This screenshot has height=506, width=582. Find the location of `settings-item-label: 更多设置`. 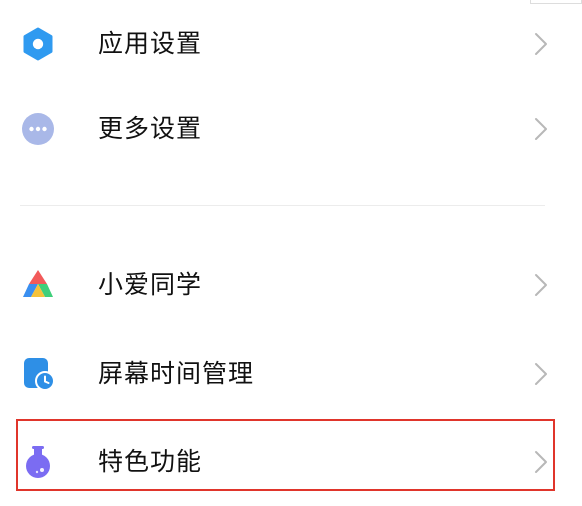

settings-item-label: 更多设置 is located at coordinates (150, 128).